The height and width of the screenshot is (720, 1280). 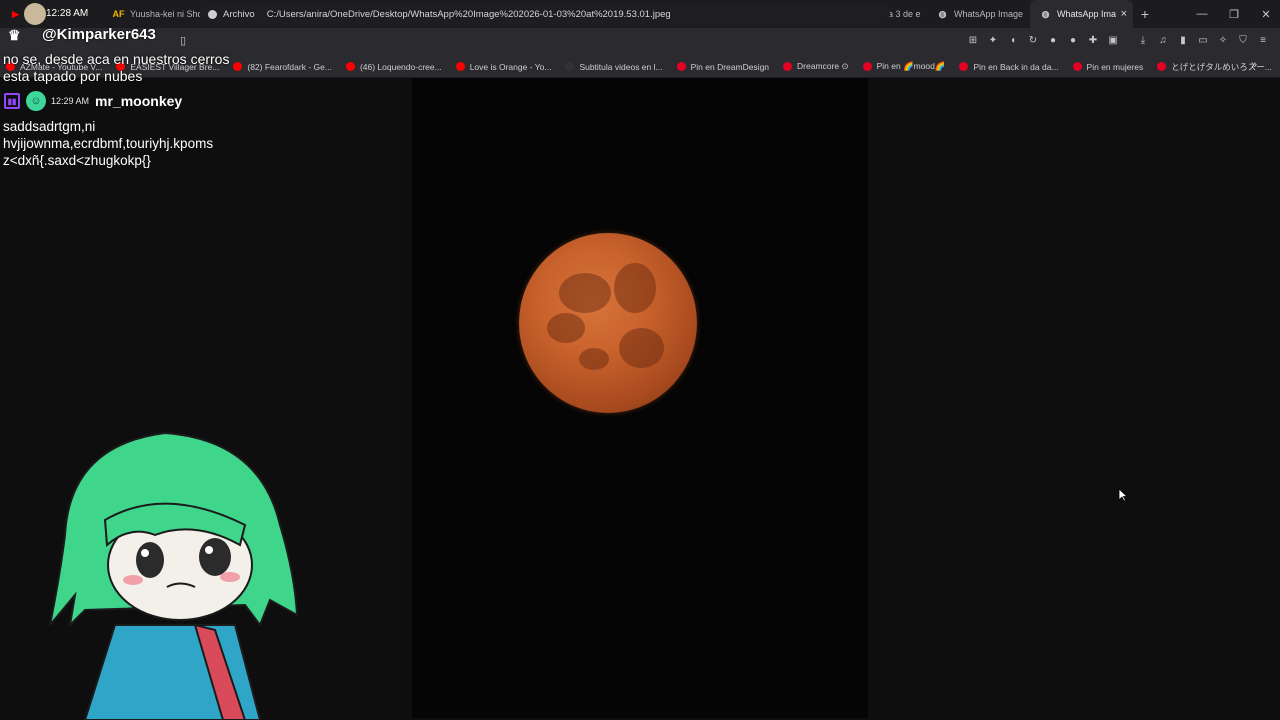 I want to click on bookmark-item: Pin en DreamDesign, so click(x=723, y=66).